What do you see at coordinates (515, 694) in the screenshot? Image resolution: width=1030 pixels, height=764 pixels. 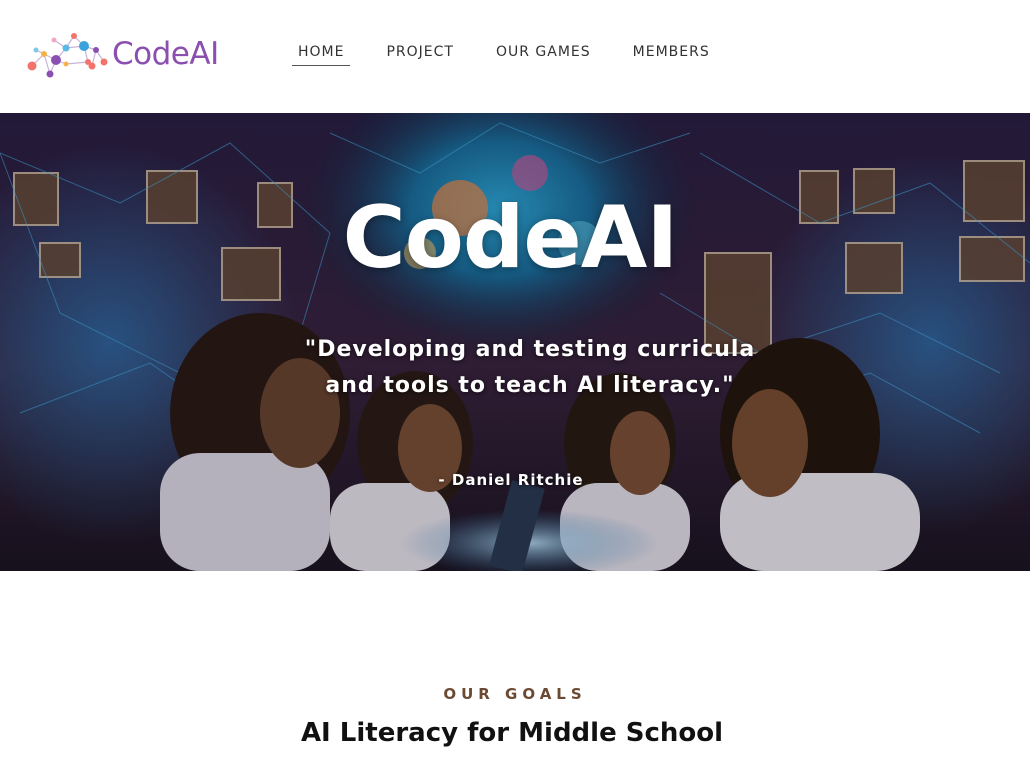 I see `goals-kicker: OUR GOALS` at bounding box center [515, 694].